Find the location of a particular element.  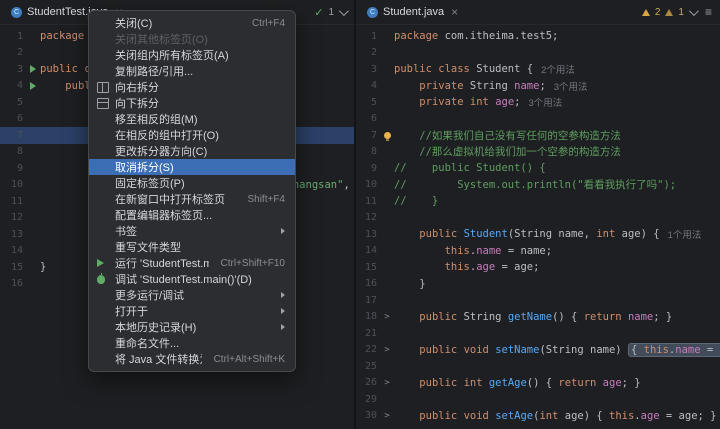

code-line: 10 // System.out.println("看看我执行了吗"); is located at coordinates (538, 185).